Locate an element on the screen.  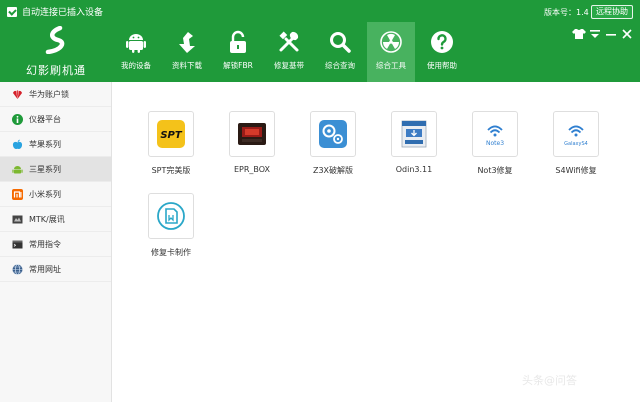
title-row: 自动连接已插入设备 版本号：1.4 远程协助 is located at coordinates (320, 11).